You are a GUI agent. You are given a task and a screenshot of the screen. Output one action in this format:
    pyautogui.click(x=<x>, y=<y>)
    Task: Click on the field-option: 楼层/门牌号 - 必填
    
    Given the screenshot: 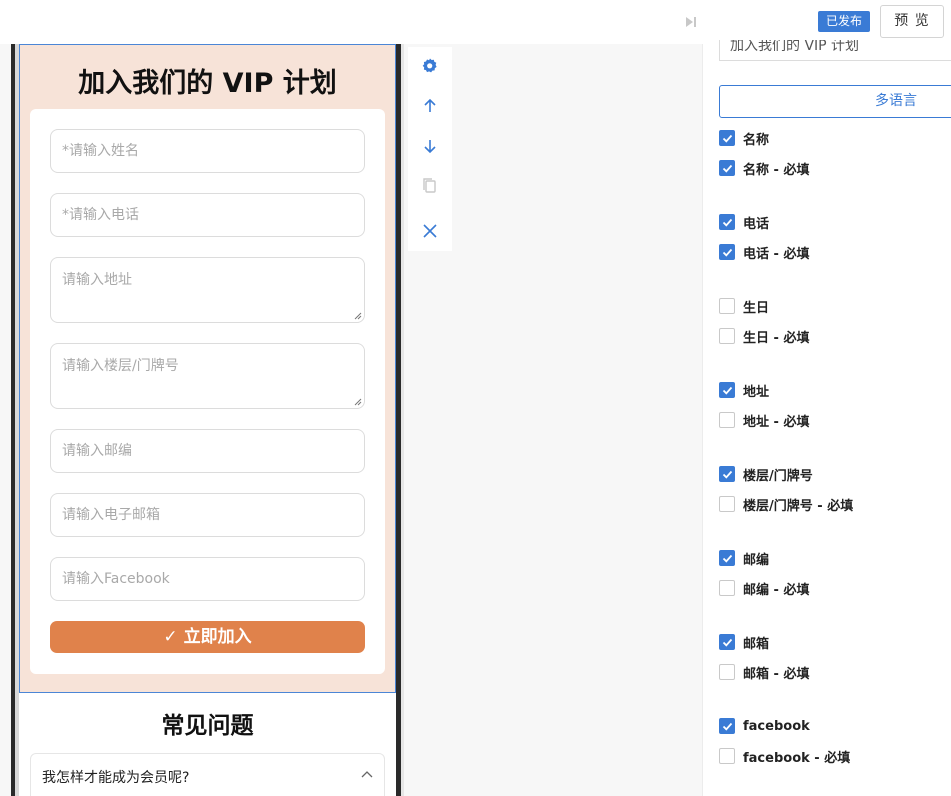 What is the action you would take?
    pyautogui.click(x=786, y=504)
    